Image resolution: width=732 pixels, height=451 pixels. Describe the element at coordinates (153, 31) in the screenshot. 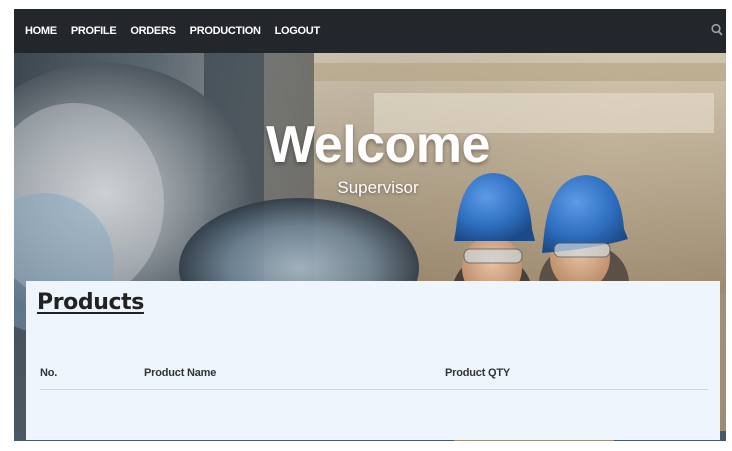

I see `nav-orders-link: ORDERS` at that location.